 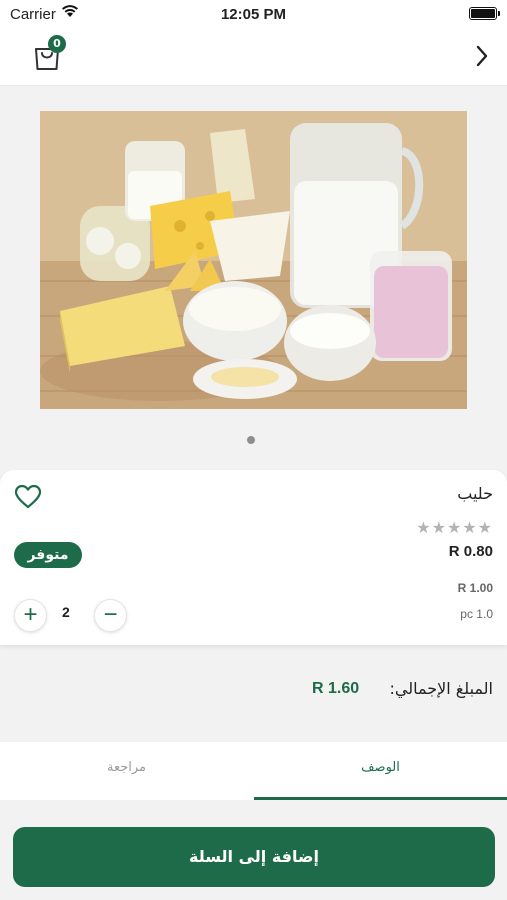 I want to click on increase-quantity-button: +, so click(x=30, y=615).